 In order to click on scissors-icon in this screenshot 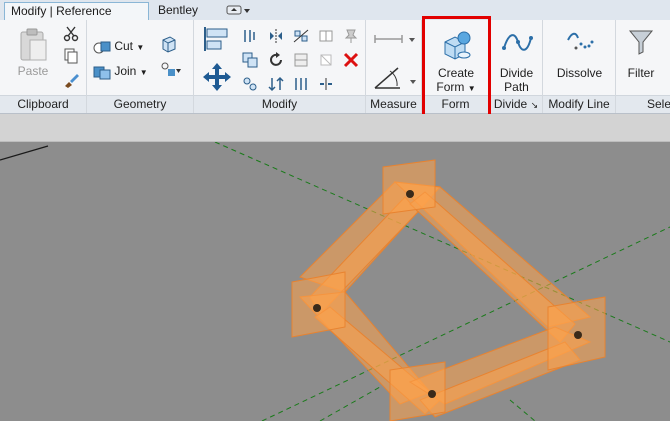, I will do `click(71, 34)`.